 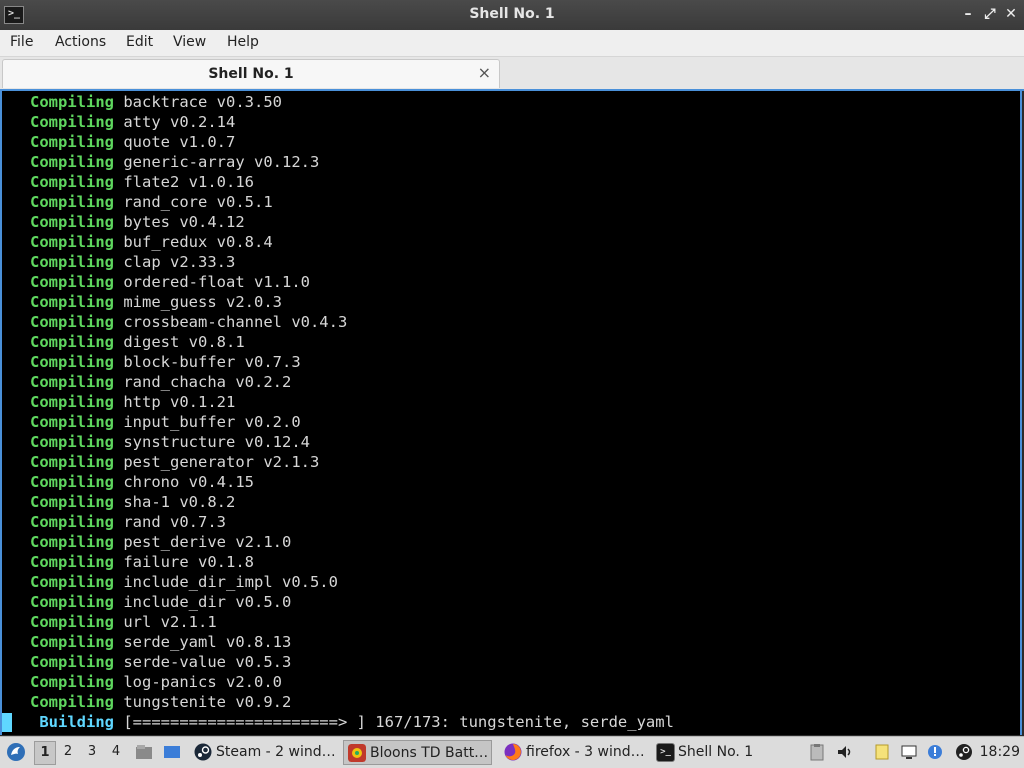 I want to click on terminal-line: Compiling digest v0.8.1, so click(x=338, y=342).